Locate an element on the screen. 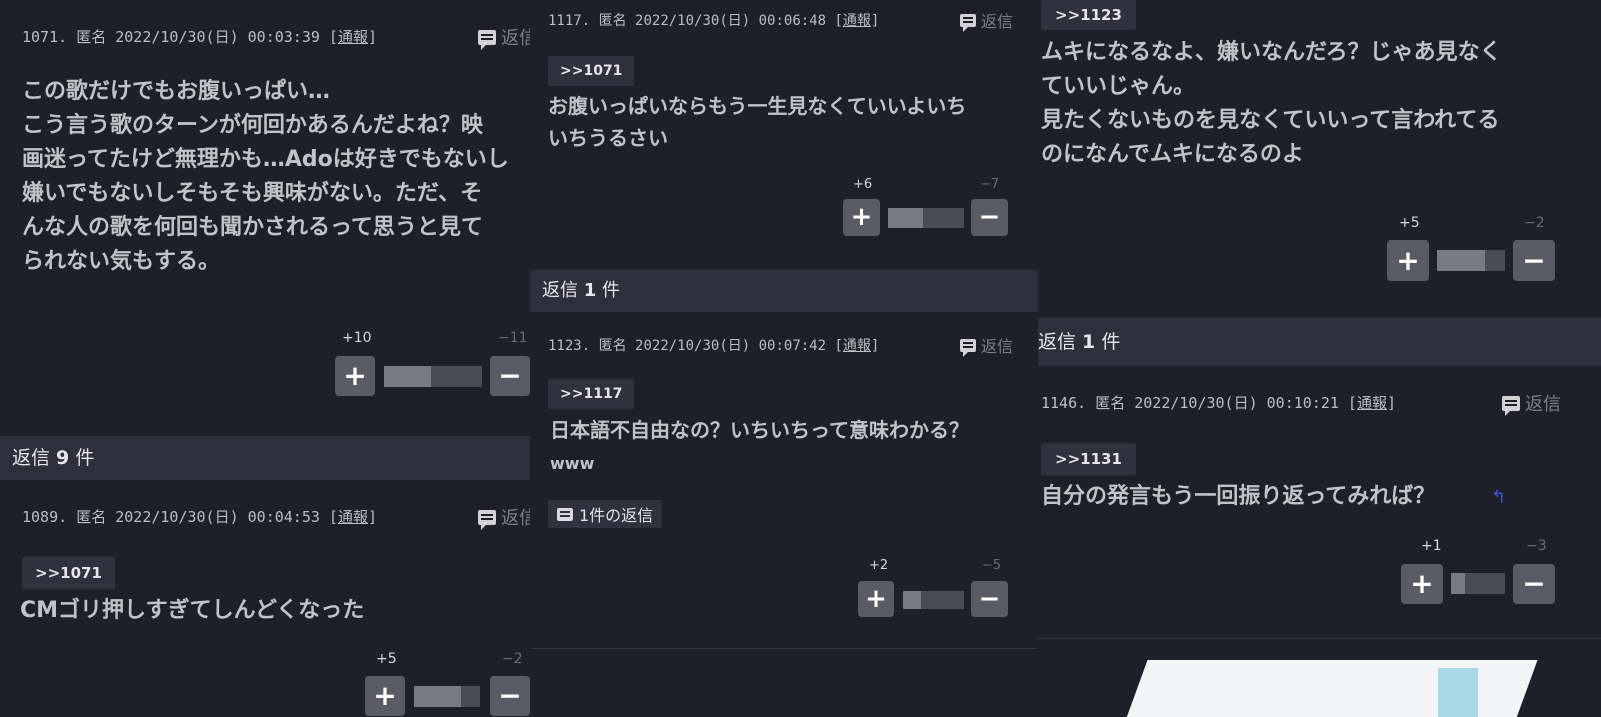 The height and width of the screenshot is (717, 1601). downvote-count: −7 is located at coordinates (990, 184).